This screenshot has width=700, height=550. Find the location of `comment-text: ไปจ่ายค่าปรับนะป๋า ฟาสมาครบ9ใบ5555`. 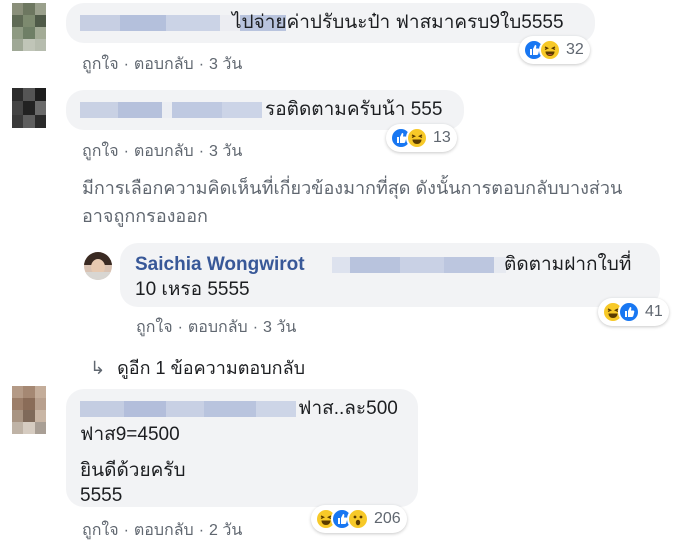

comment-text: ไปจ่ายค่าปรับนะป๋า ฟาสมาครบ9ใบ5555 is located at coordinates (398, 22).